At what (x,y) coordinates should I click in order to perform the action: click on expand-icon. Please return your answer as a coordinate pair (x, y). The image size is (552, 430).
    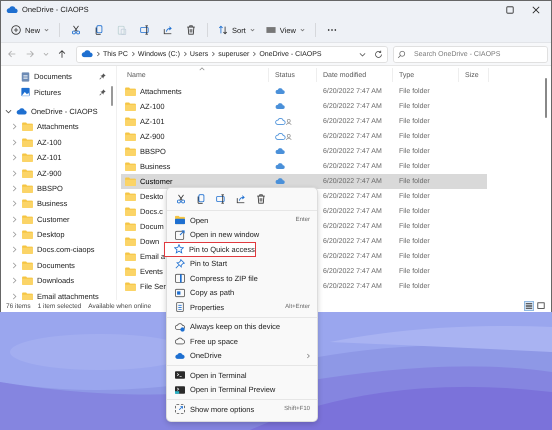
    Looking at the image, I should click on (180, 409).